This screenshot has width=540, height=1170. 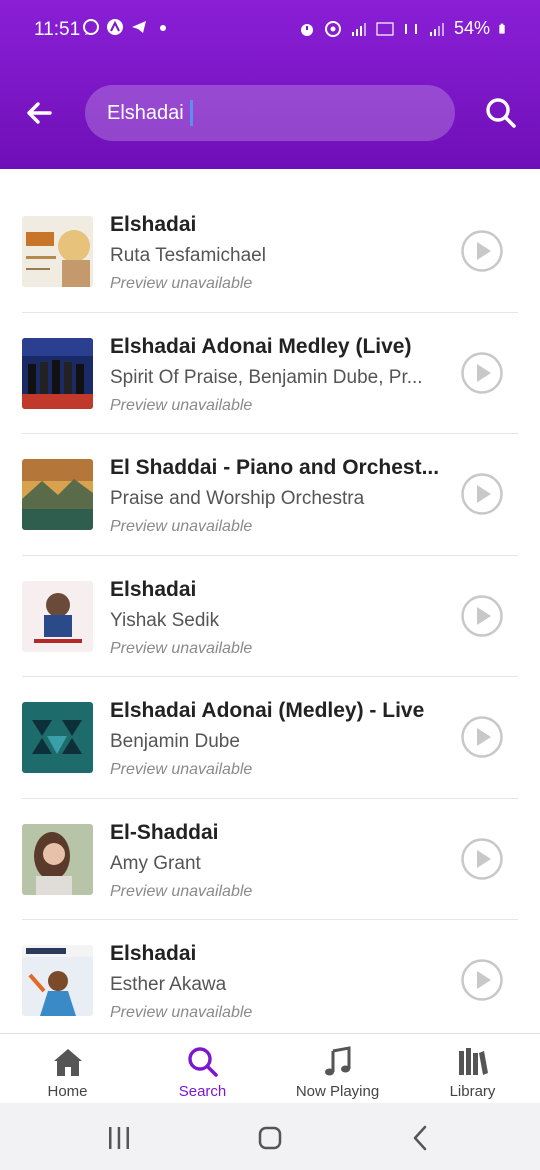 I want to click on home-button-icon, so click(x=270, y=1138).